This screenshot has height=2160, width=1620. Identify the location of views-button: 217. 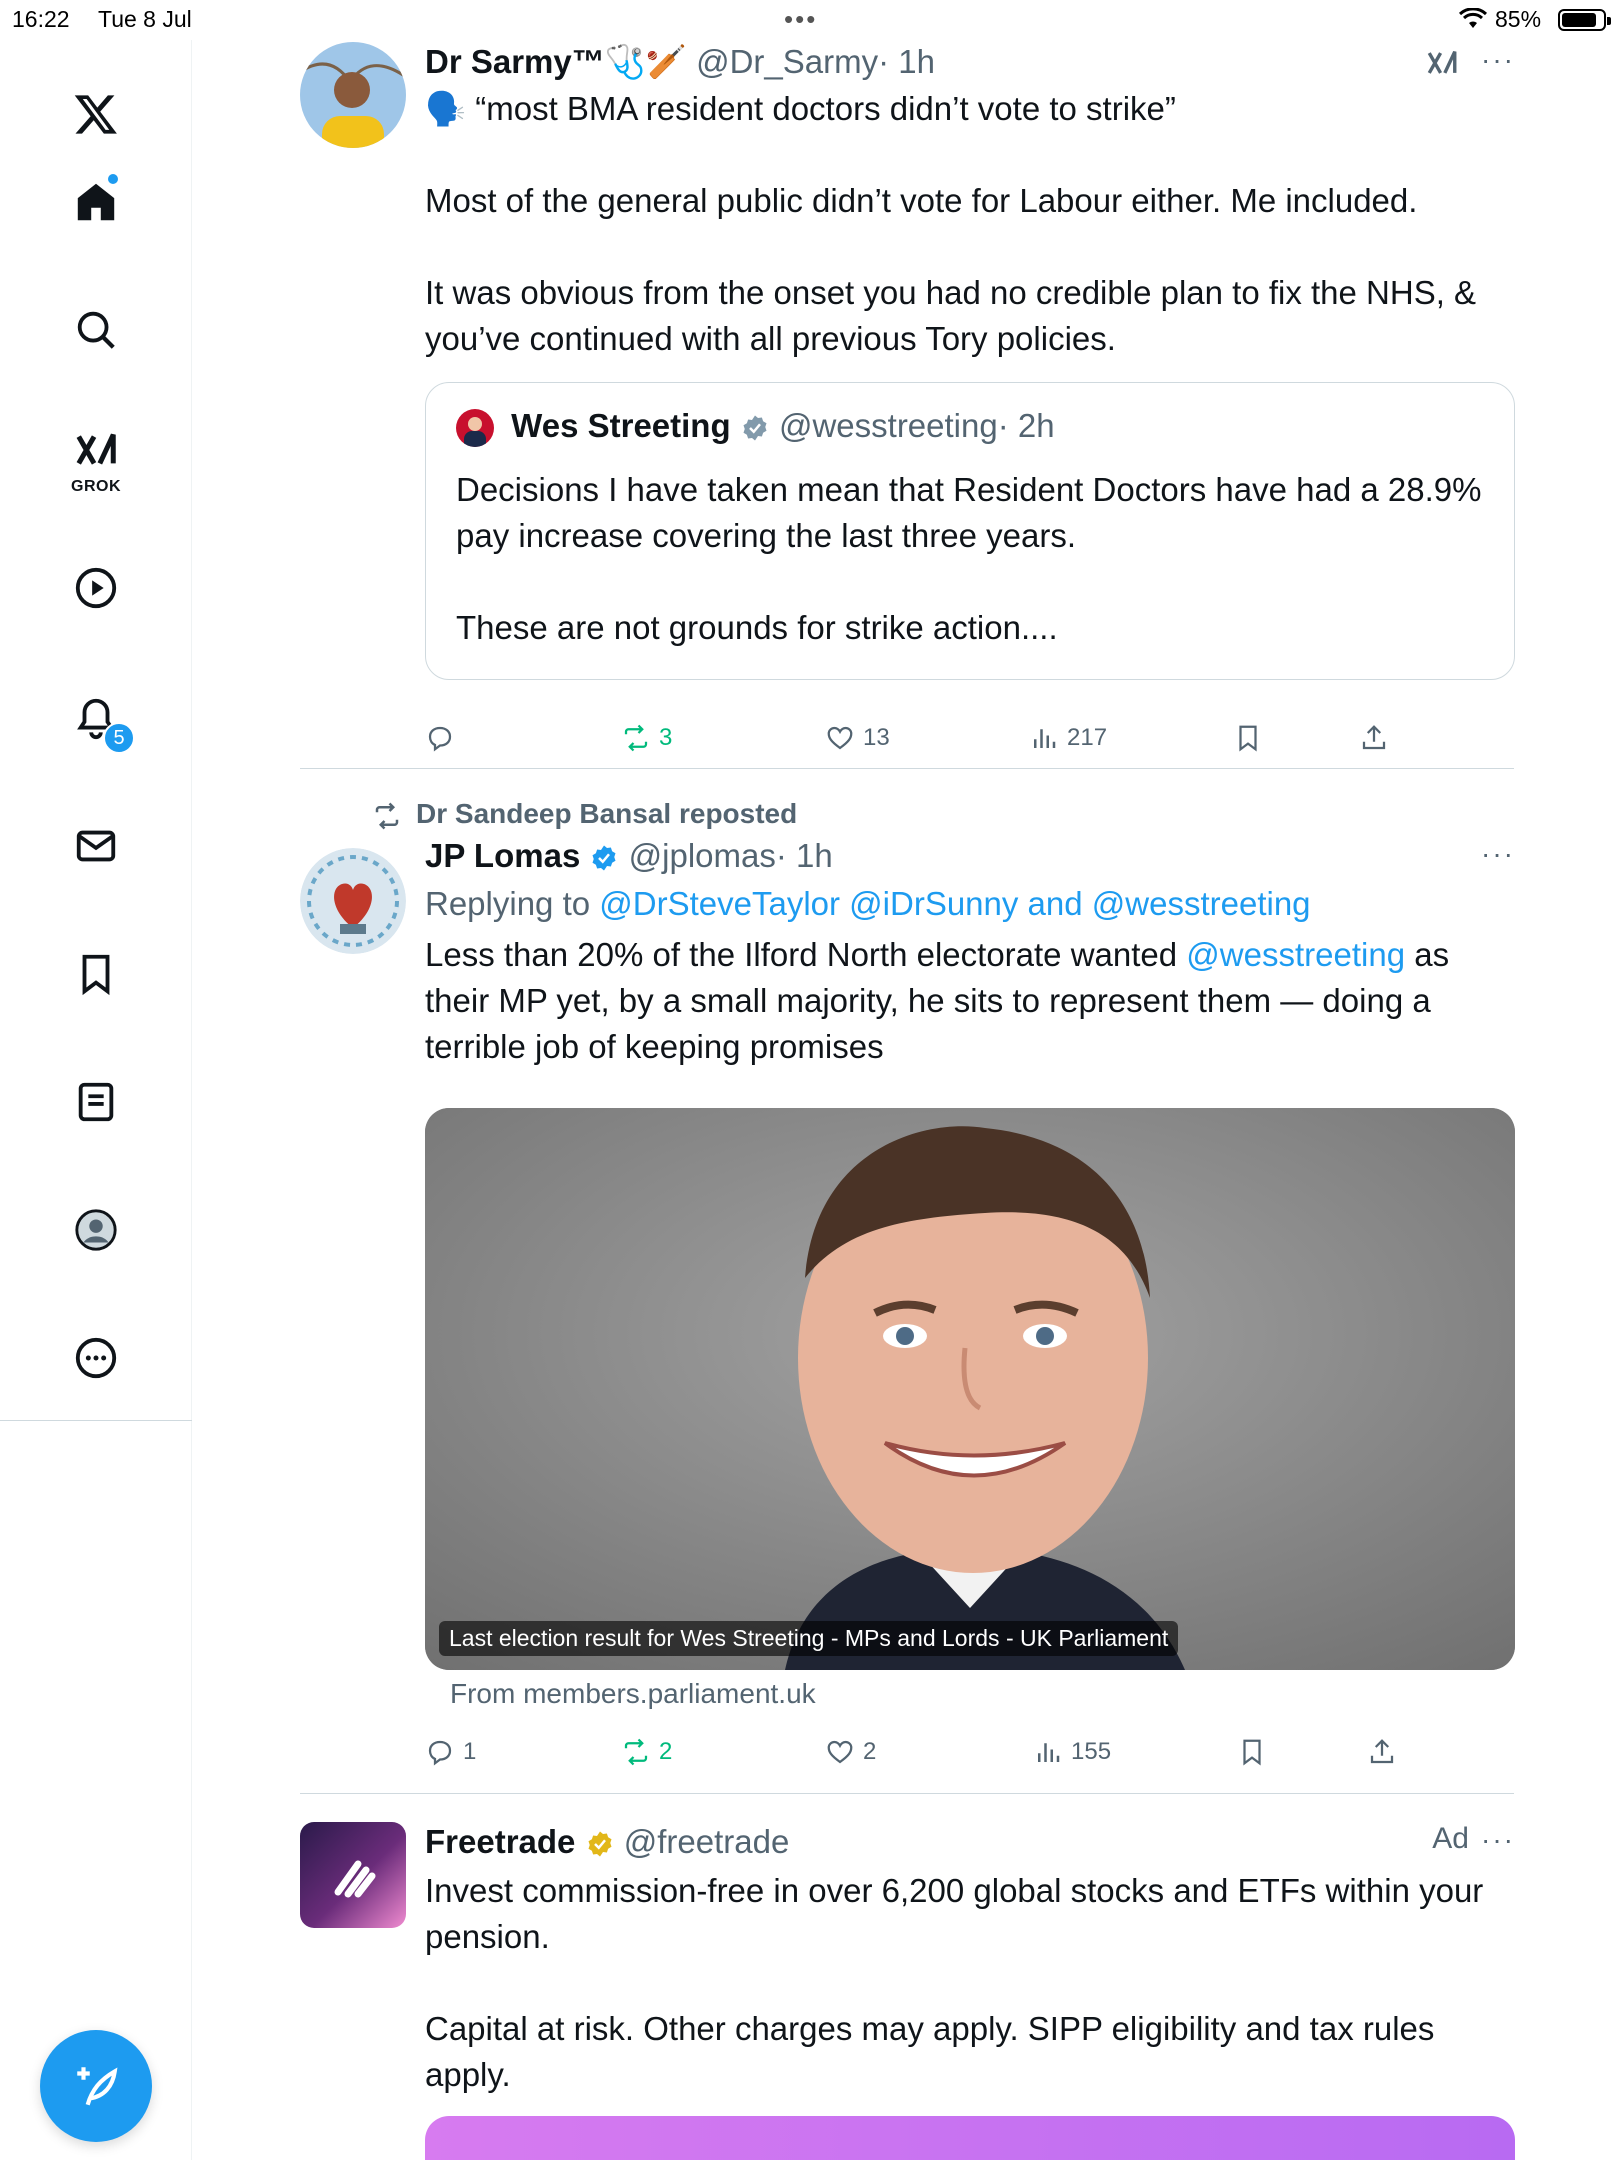
(1068, 738).